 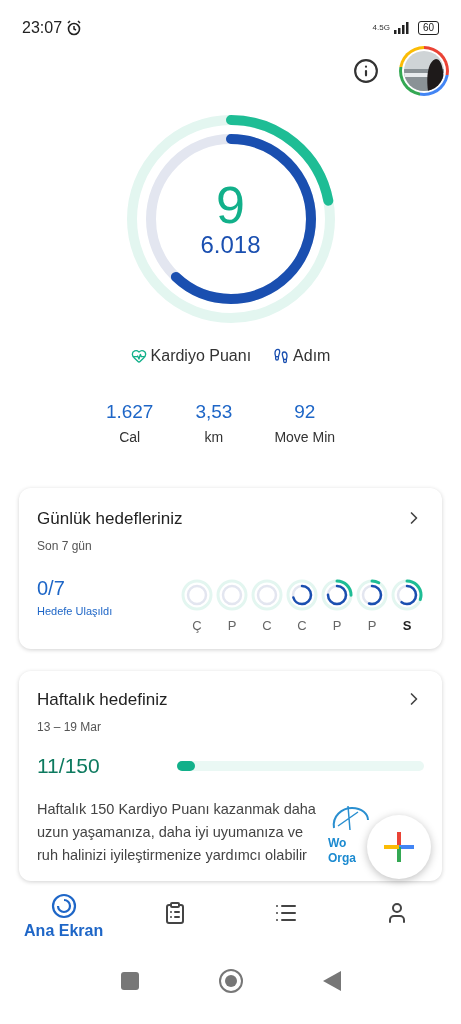 What do you see at coordinates (42, 27) in the screenshot?
I see `status-time: 23:07` at bounding box center [42, 27].